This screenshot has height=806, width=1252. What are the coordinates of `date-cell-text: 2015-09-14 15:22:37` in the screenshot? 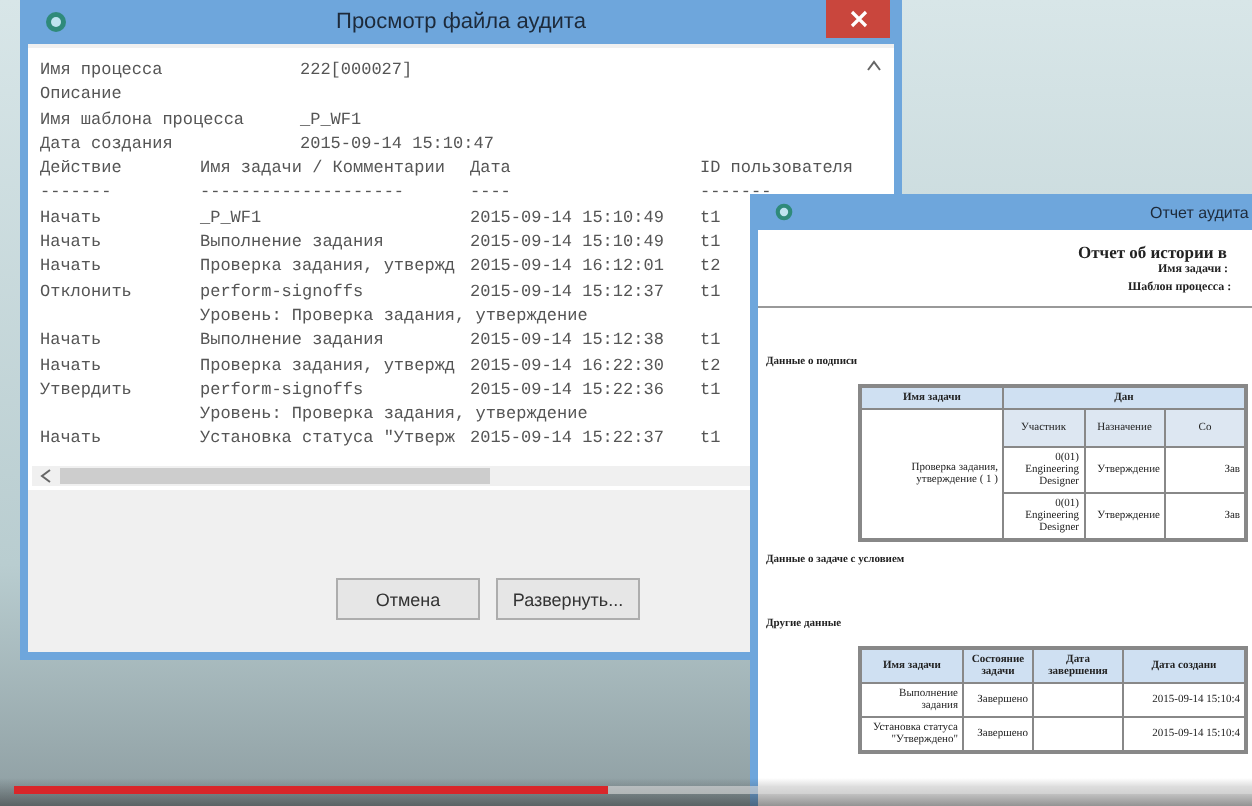 It's located at (567, 440).